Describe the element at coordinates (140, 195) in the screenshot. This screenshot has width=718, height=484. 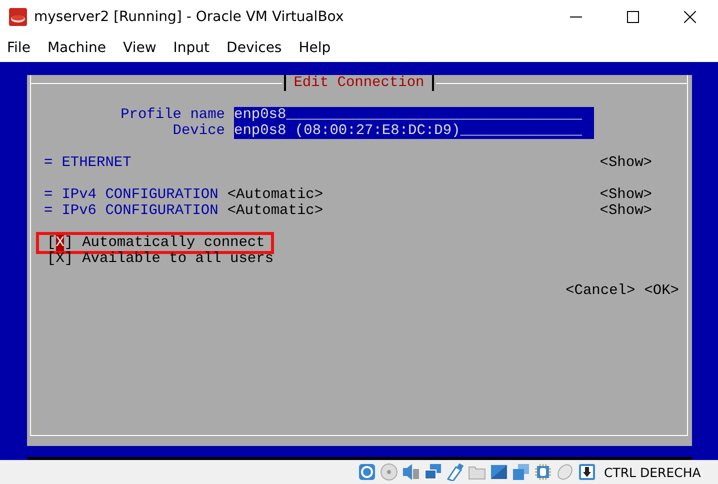
I see `section-heading: IPv4 CONFIGURATION` at that location.